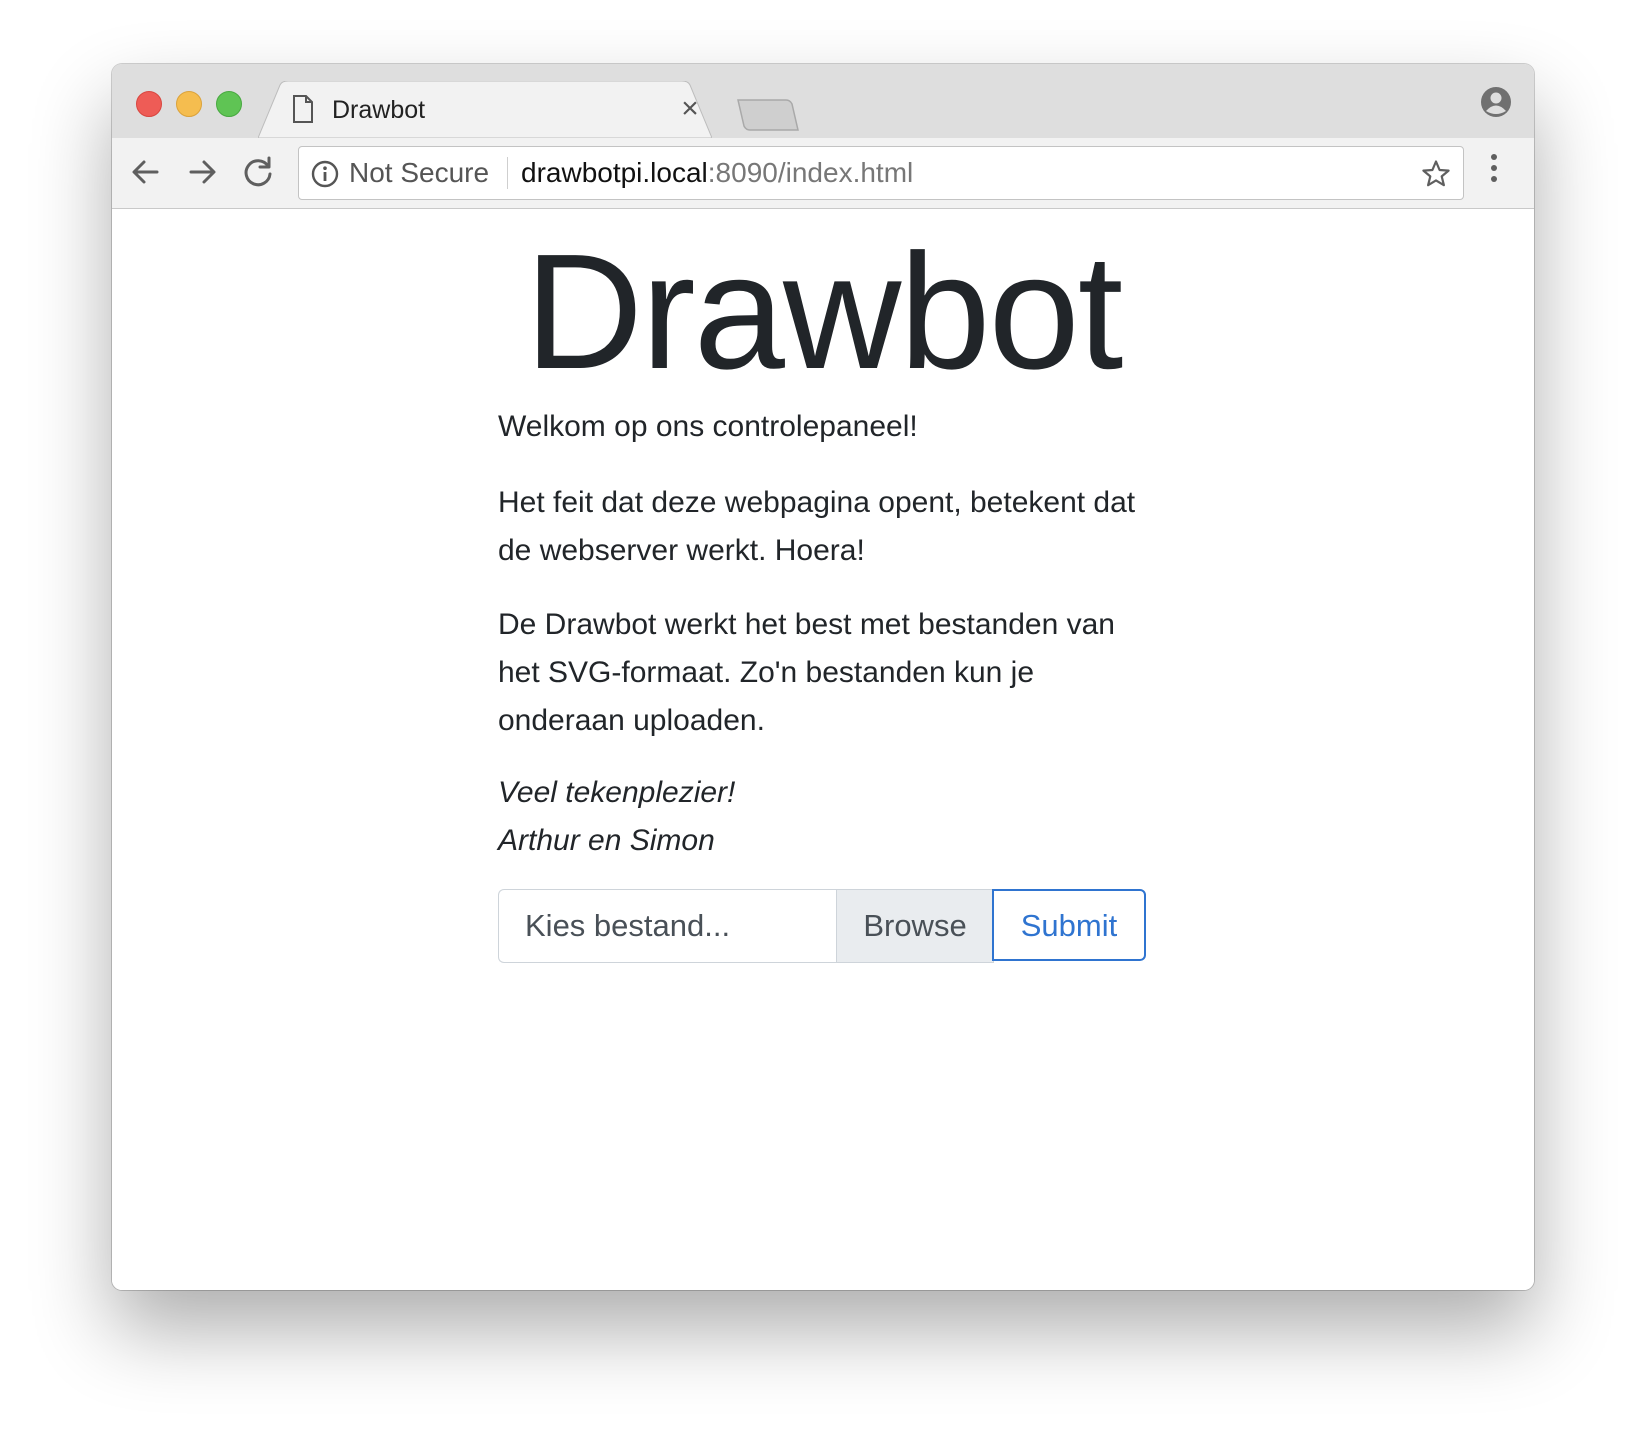  I want to click on maximize-window-button, so click(229, 104).